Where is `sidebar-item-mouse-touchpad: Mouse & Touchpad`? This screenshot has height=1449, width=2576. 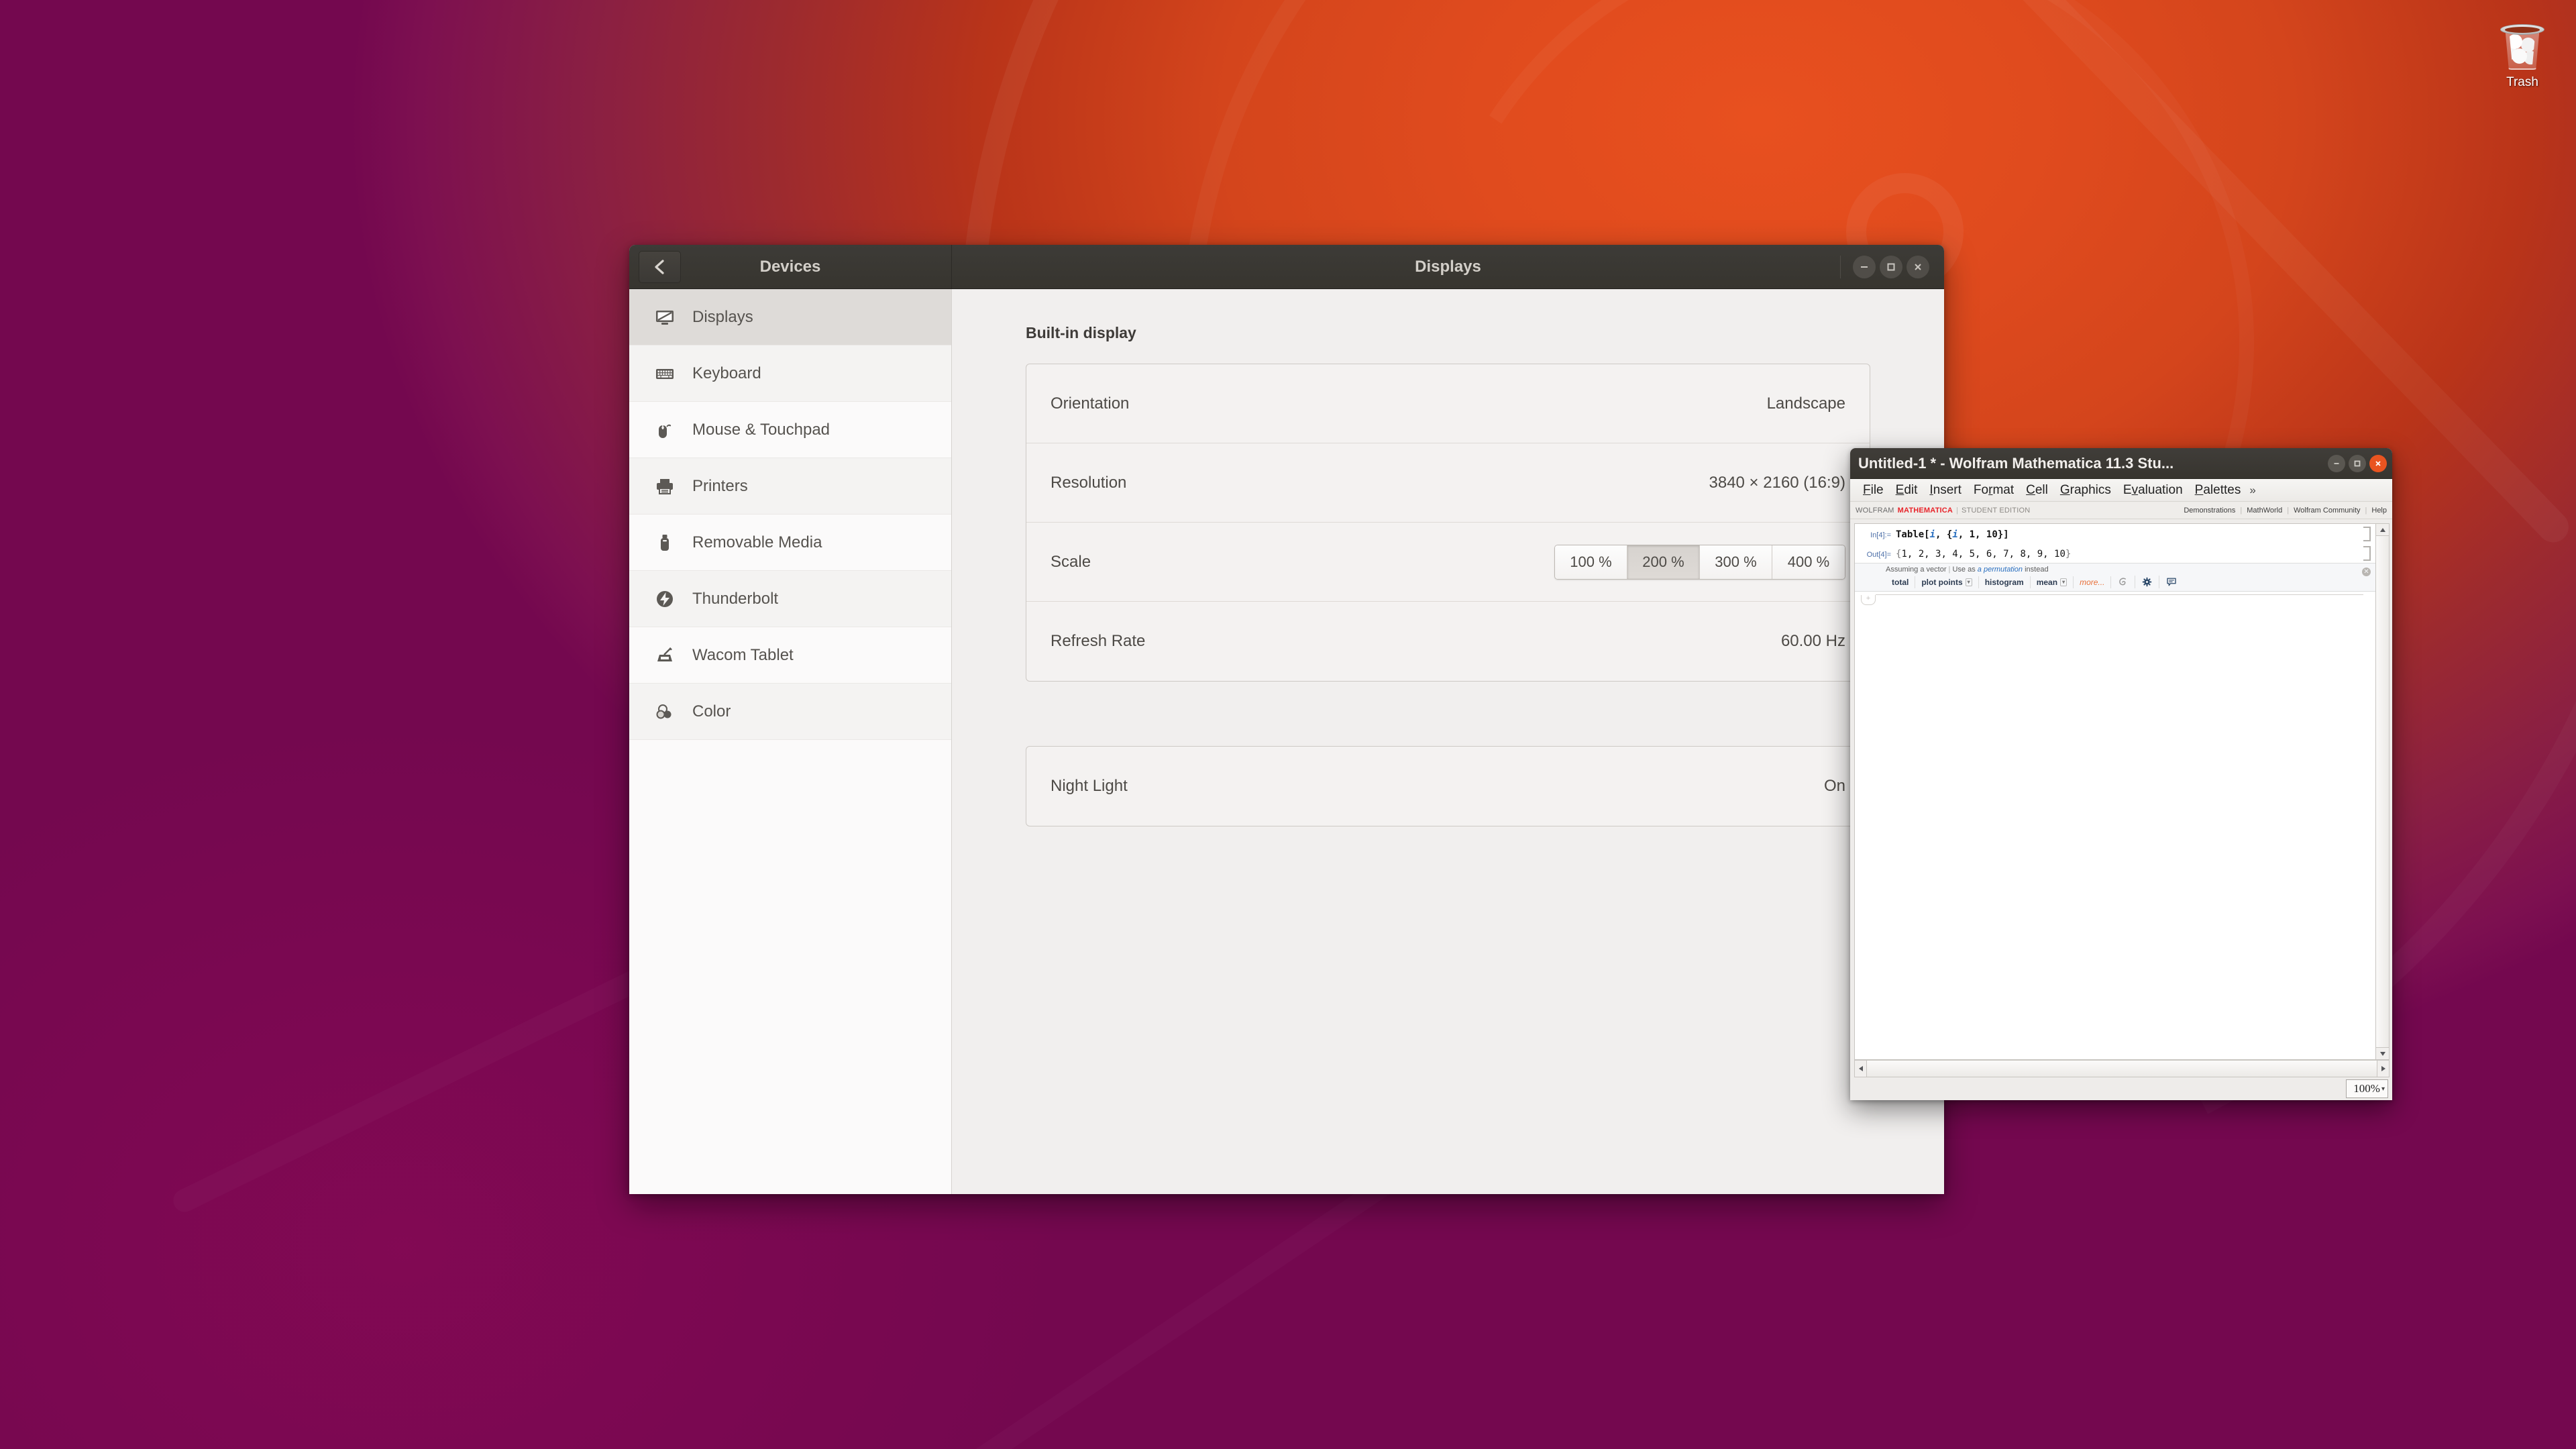 sidebar-item-mouse-touchpad: Mouse & Touchpad is located at coordinates (790, 430).